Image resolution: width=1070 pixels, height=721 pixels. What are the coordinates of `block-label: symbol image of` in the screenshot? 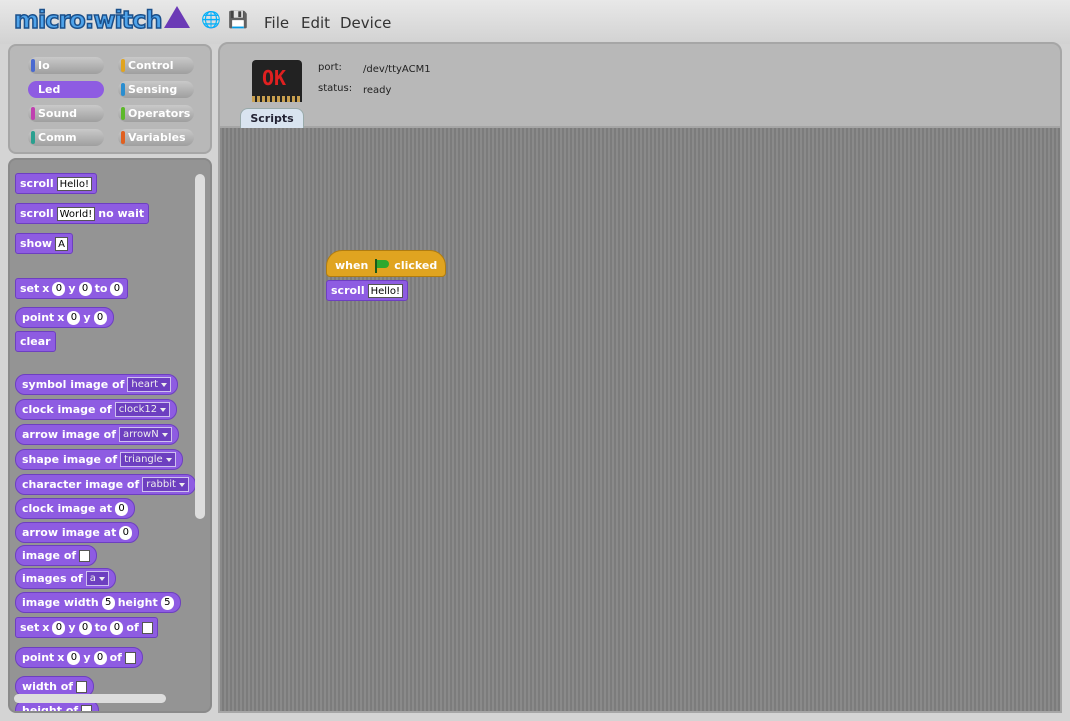 It's located at (73, 384).